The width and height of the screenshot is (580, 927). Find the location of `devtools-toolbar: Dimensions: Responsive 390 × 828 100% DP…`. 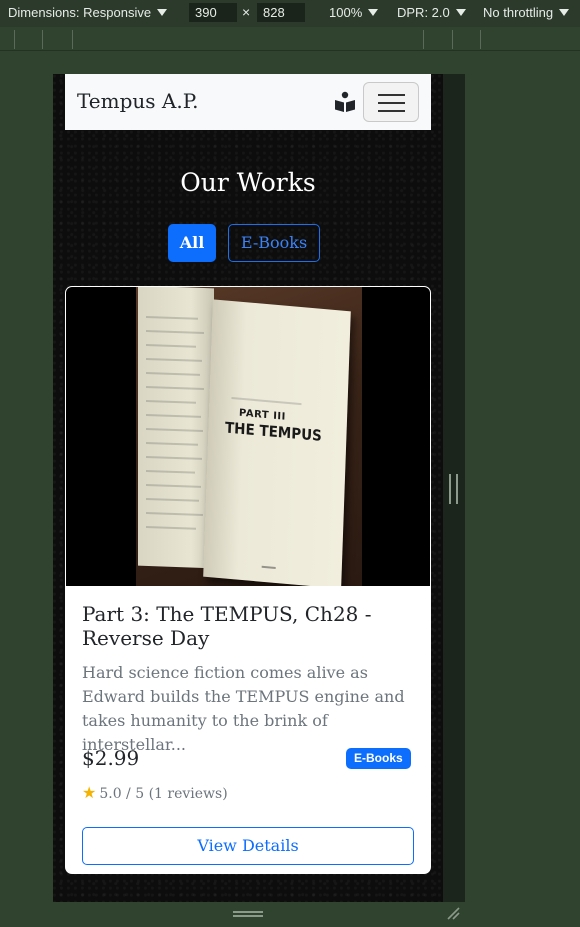

devtools-toolbar: Dimensions: Responsive 390 × 828 100% DP… is located at coordinates (290, 13).